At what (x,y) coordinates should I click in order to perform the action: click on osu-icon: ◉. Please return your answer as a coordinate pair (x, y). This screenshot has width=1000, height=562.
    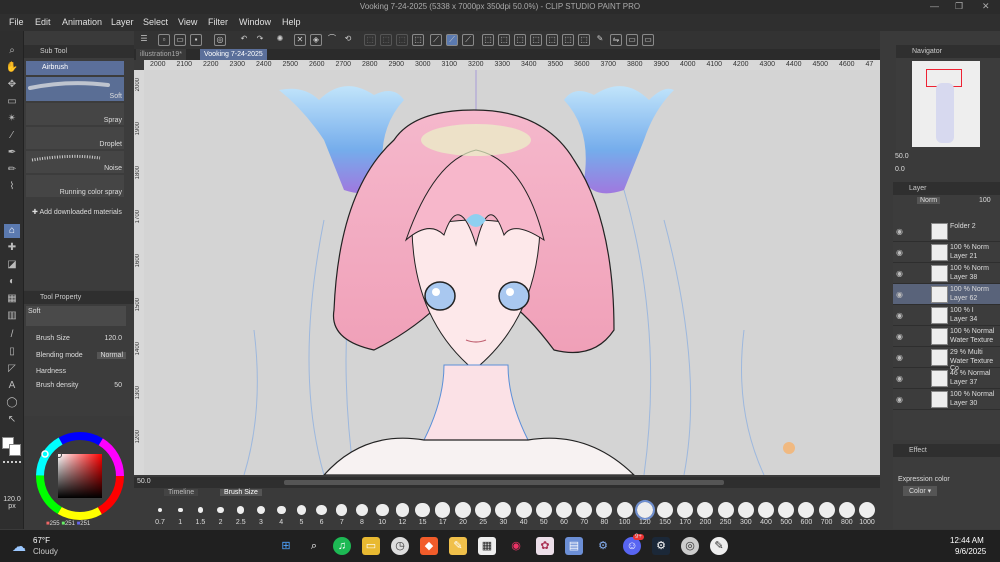
    Looking at the image, I should click on (516, 546).